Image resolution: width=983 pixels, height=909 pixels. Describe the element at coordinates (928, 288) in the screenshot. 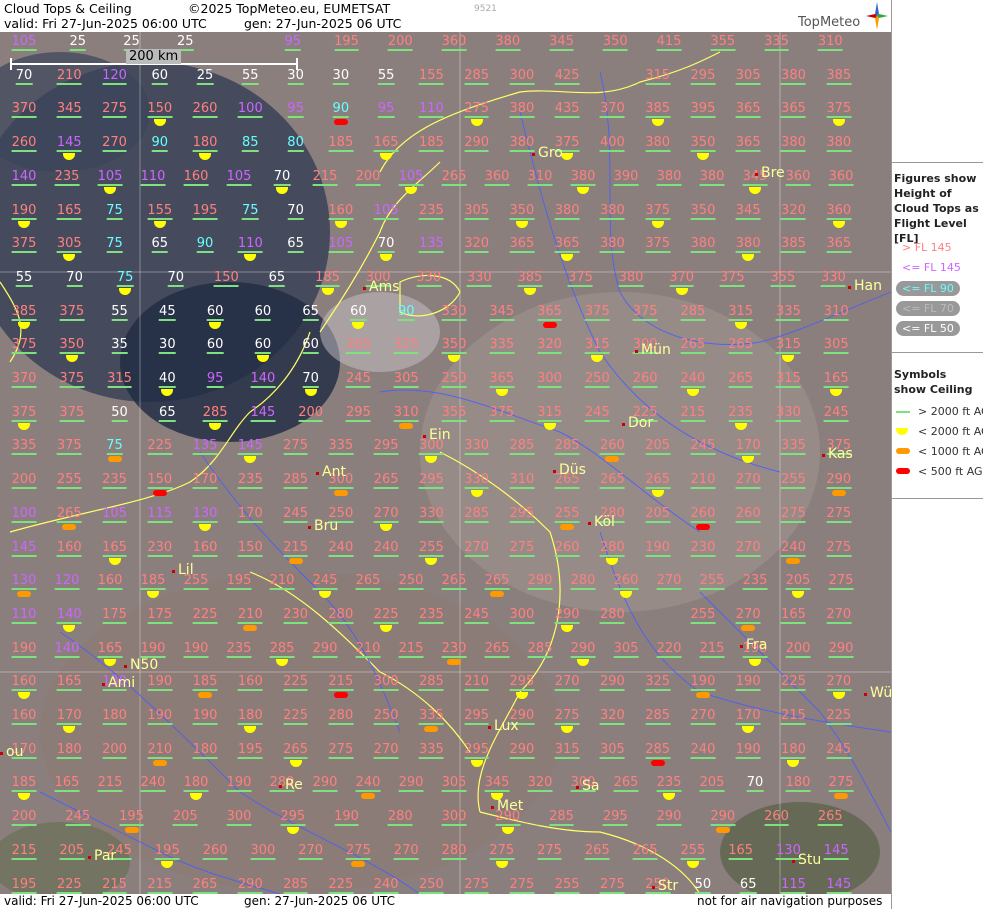

I see `fl-legend-item: <= FL 90` at that location.